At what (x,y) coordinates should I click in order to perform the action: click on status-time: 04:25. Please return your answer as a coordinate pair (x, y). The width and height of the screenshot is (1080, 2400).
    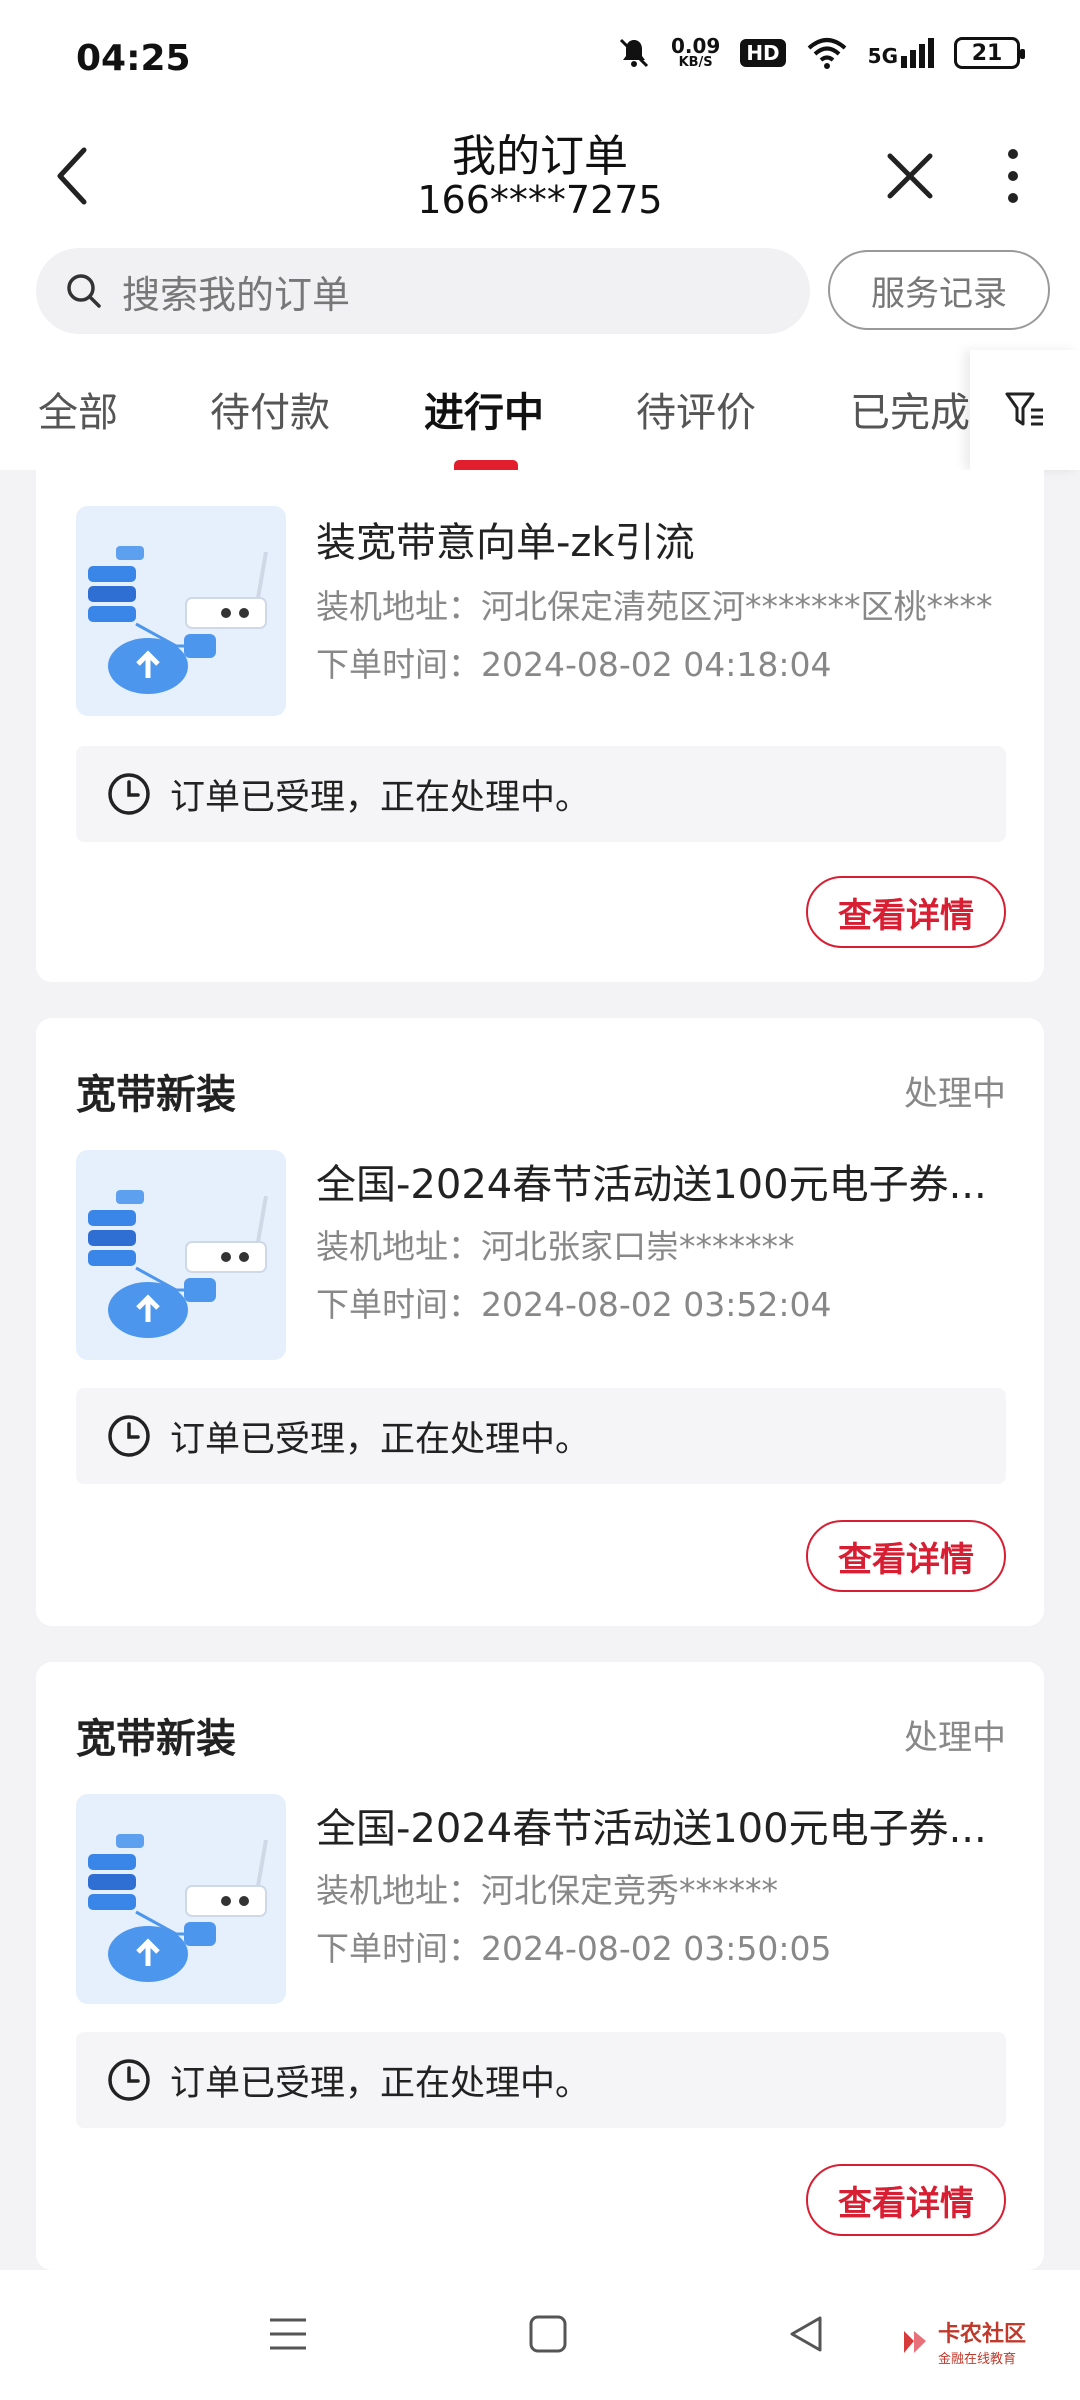
    Looking at the image, I should click on (133, 58).